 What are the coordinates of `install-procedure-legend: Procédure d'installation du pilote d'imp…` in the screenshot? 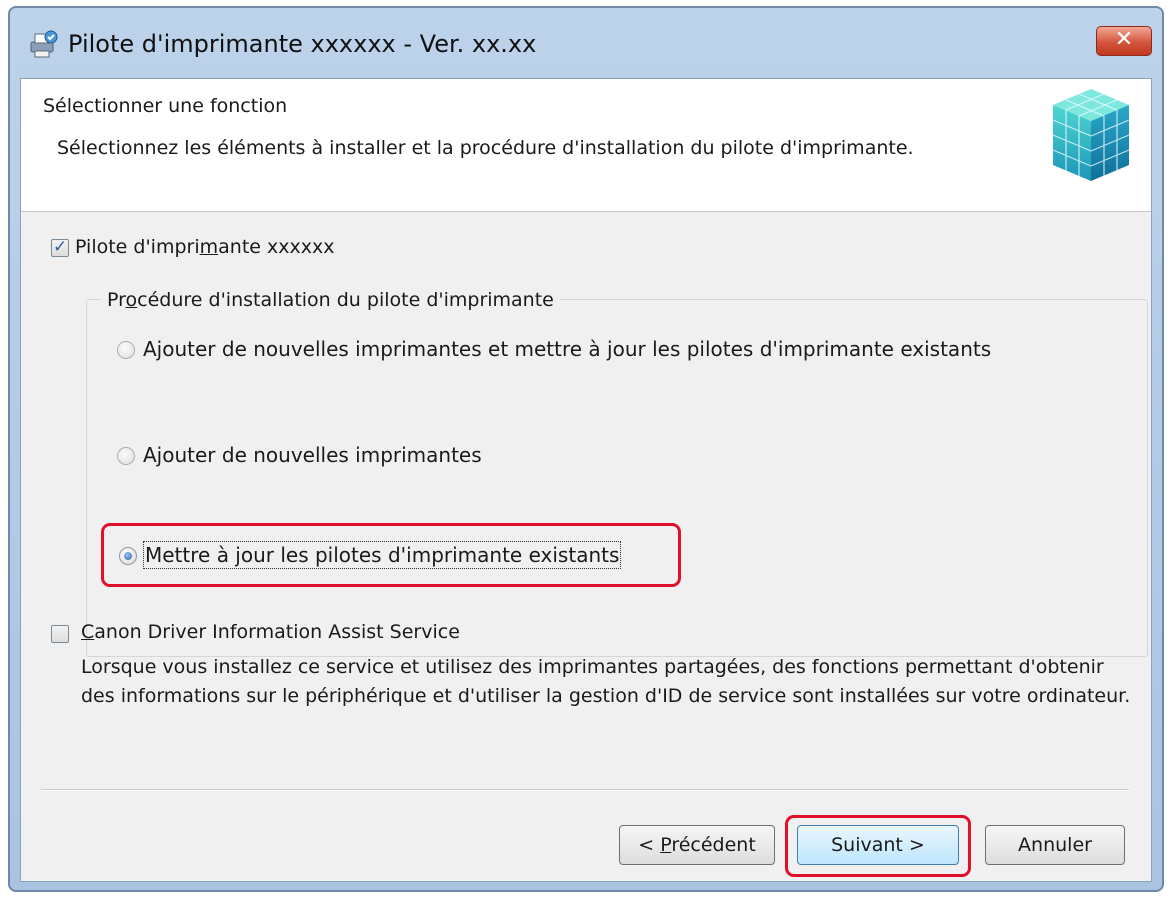 It's located at (330, 300).